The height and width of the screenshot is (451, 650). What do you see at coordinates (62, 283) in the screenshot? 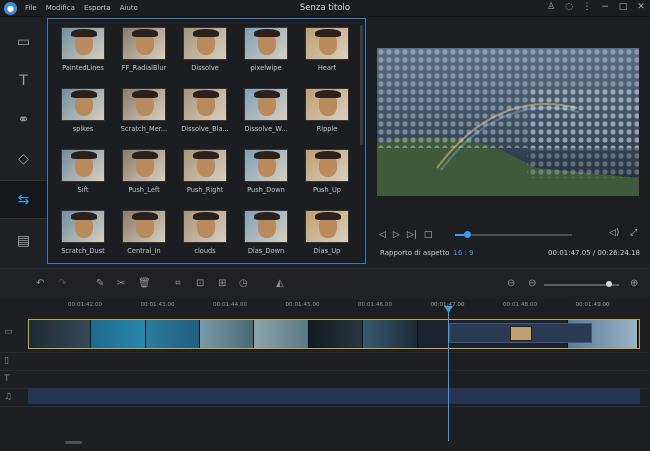
I see `redo-icon: ↷` at bounding box center [62, 283].